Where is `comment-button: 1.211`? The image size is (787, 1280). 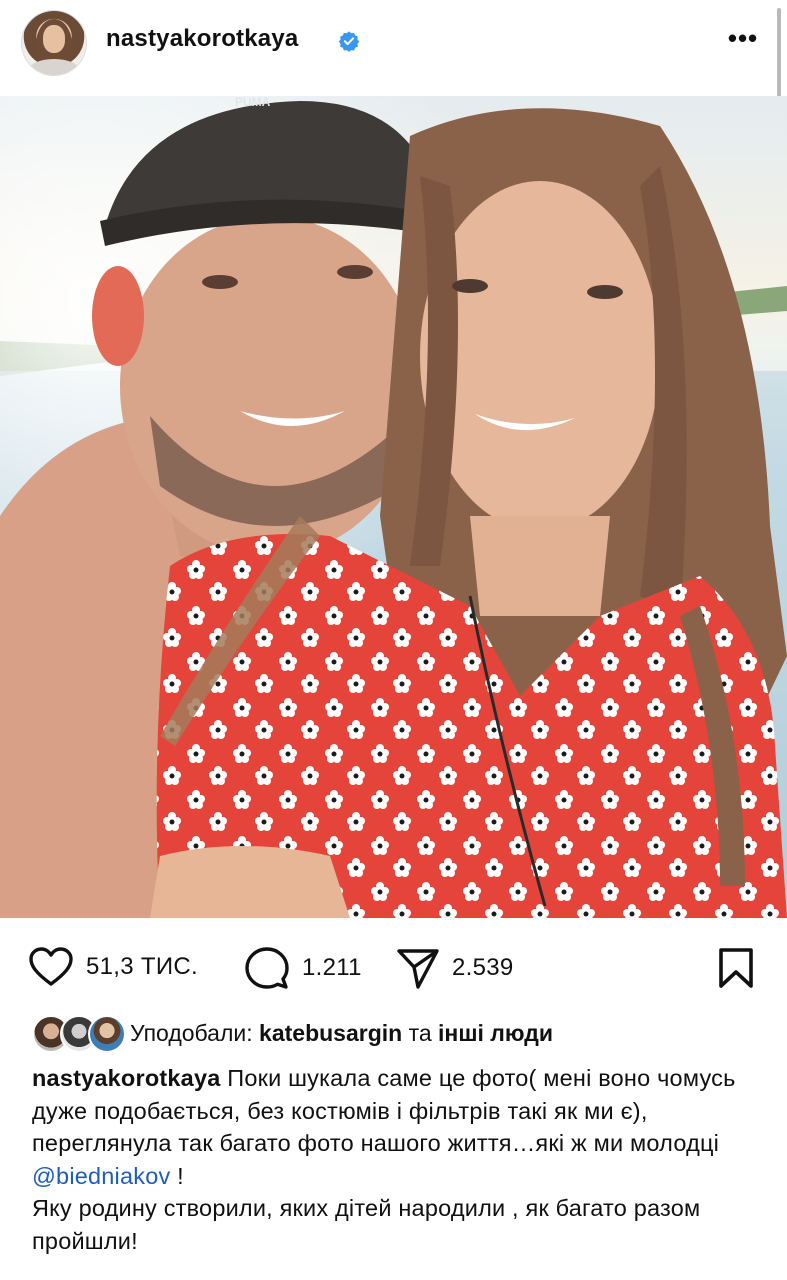
comment-button: 1.211 is located at coordinates (303, 968).